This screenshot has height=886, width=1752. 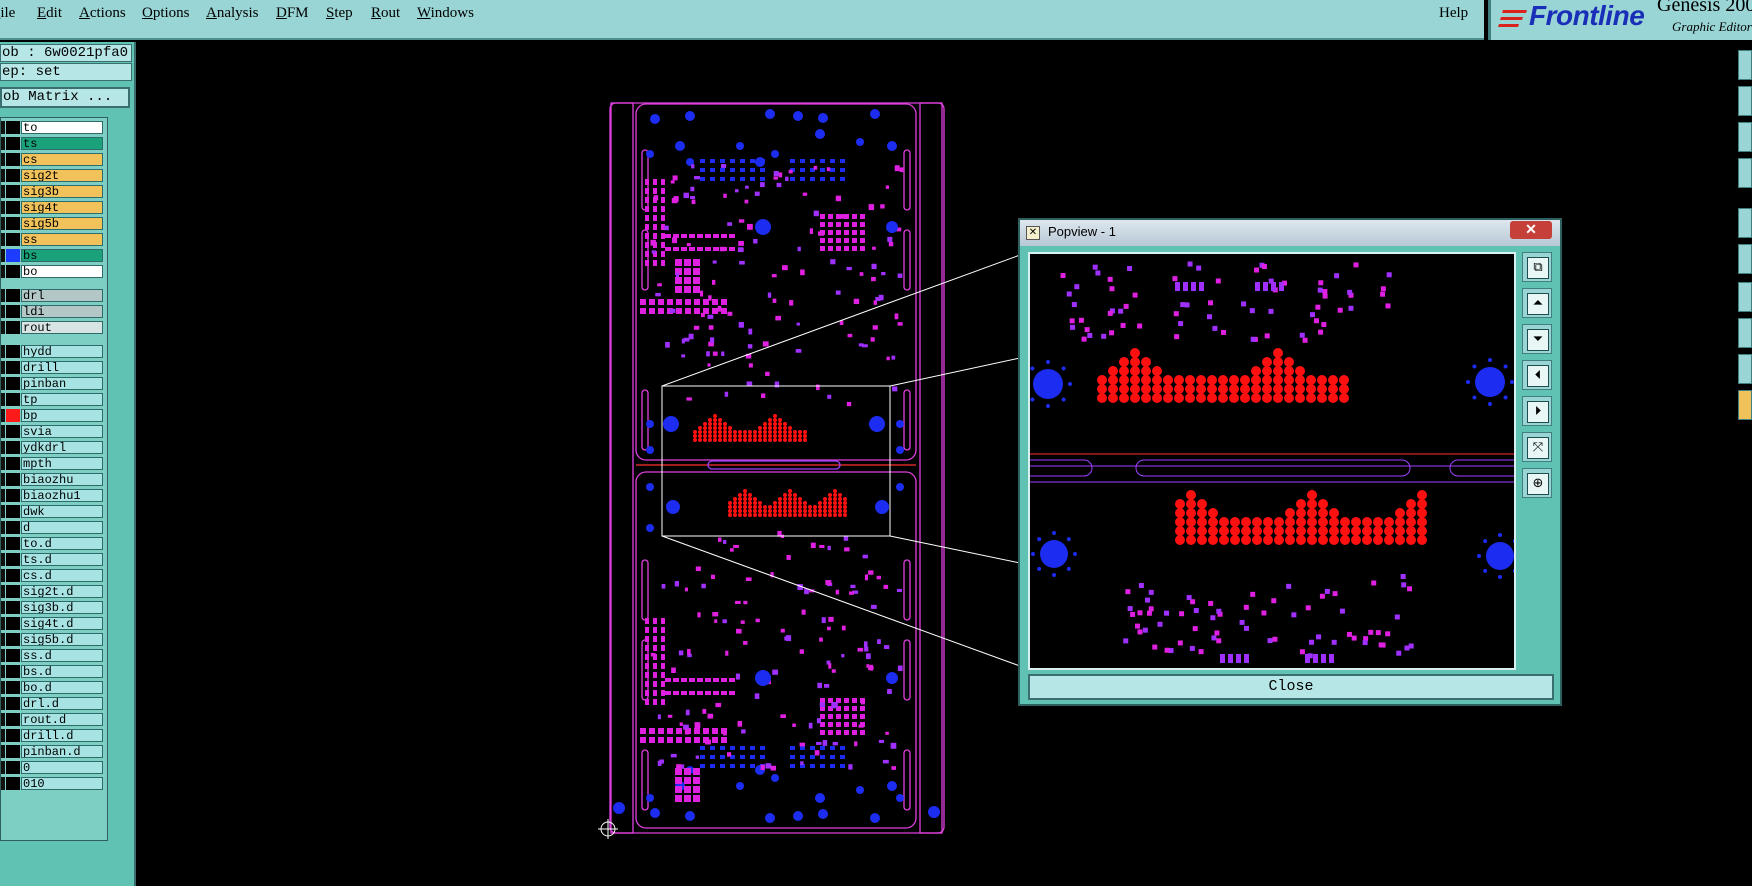 What do you see at coordinates (1537, 267) in the screenshot?
I see `zoom-reset-icon: ⧉` at bounding box center [1537, 267].